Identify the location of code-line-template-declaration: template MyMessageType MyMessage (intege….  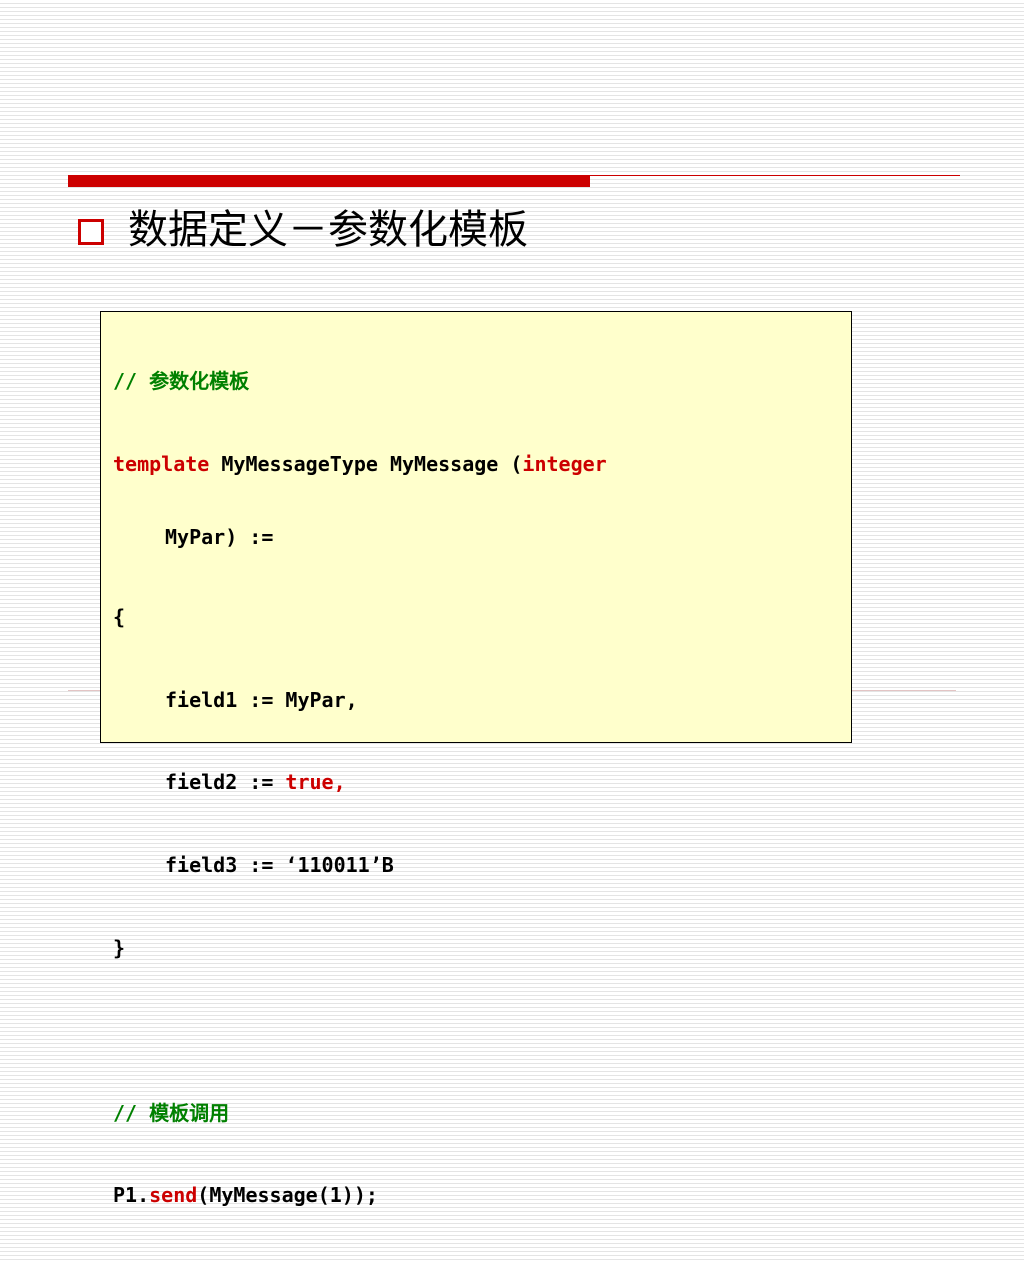
(360, 464).